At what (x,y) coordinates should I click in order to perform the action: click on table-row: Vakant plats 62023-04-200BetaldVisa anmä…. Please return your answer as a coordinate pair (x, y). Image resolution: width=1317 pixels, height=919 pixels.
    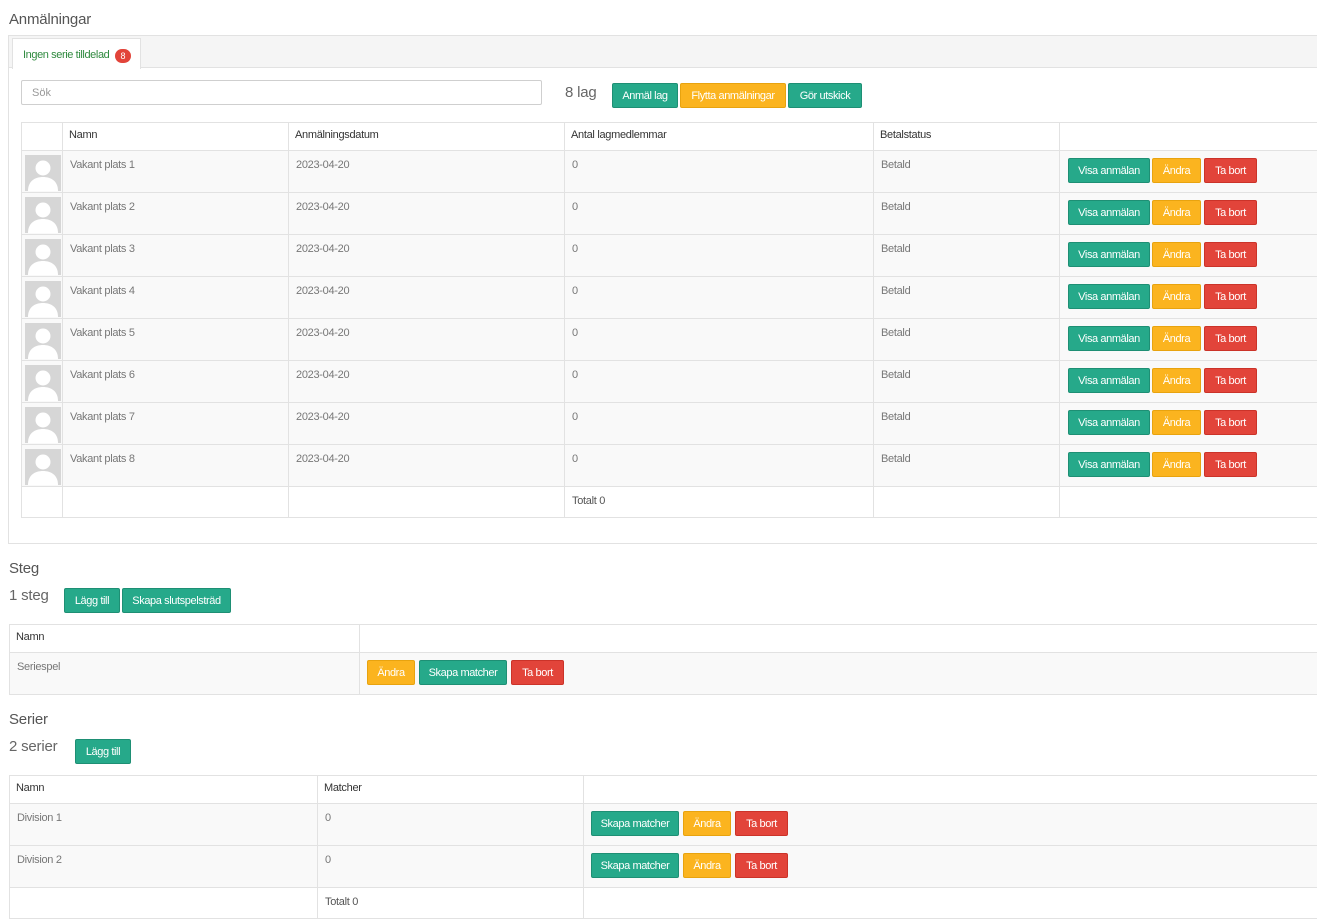
    Looking at the image, I should click on (669, 382).